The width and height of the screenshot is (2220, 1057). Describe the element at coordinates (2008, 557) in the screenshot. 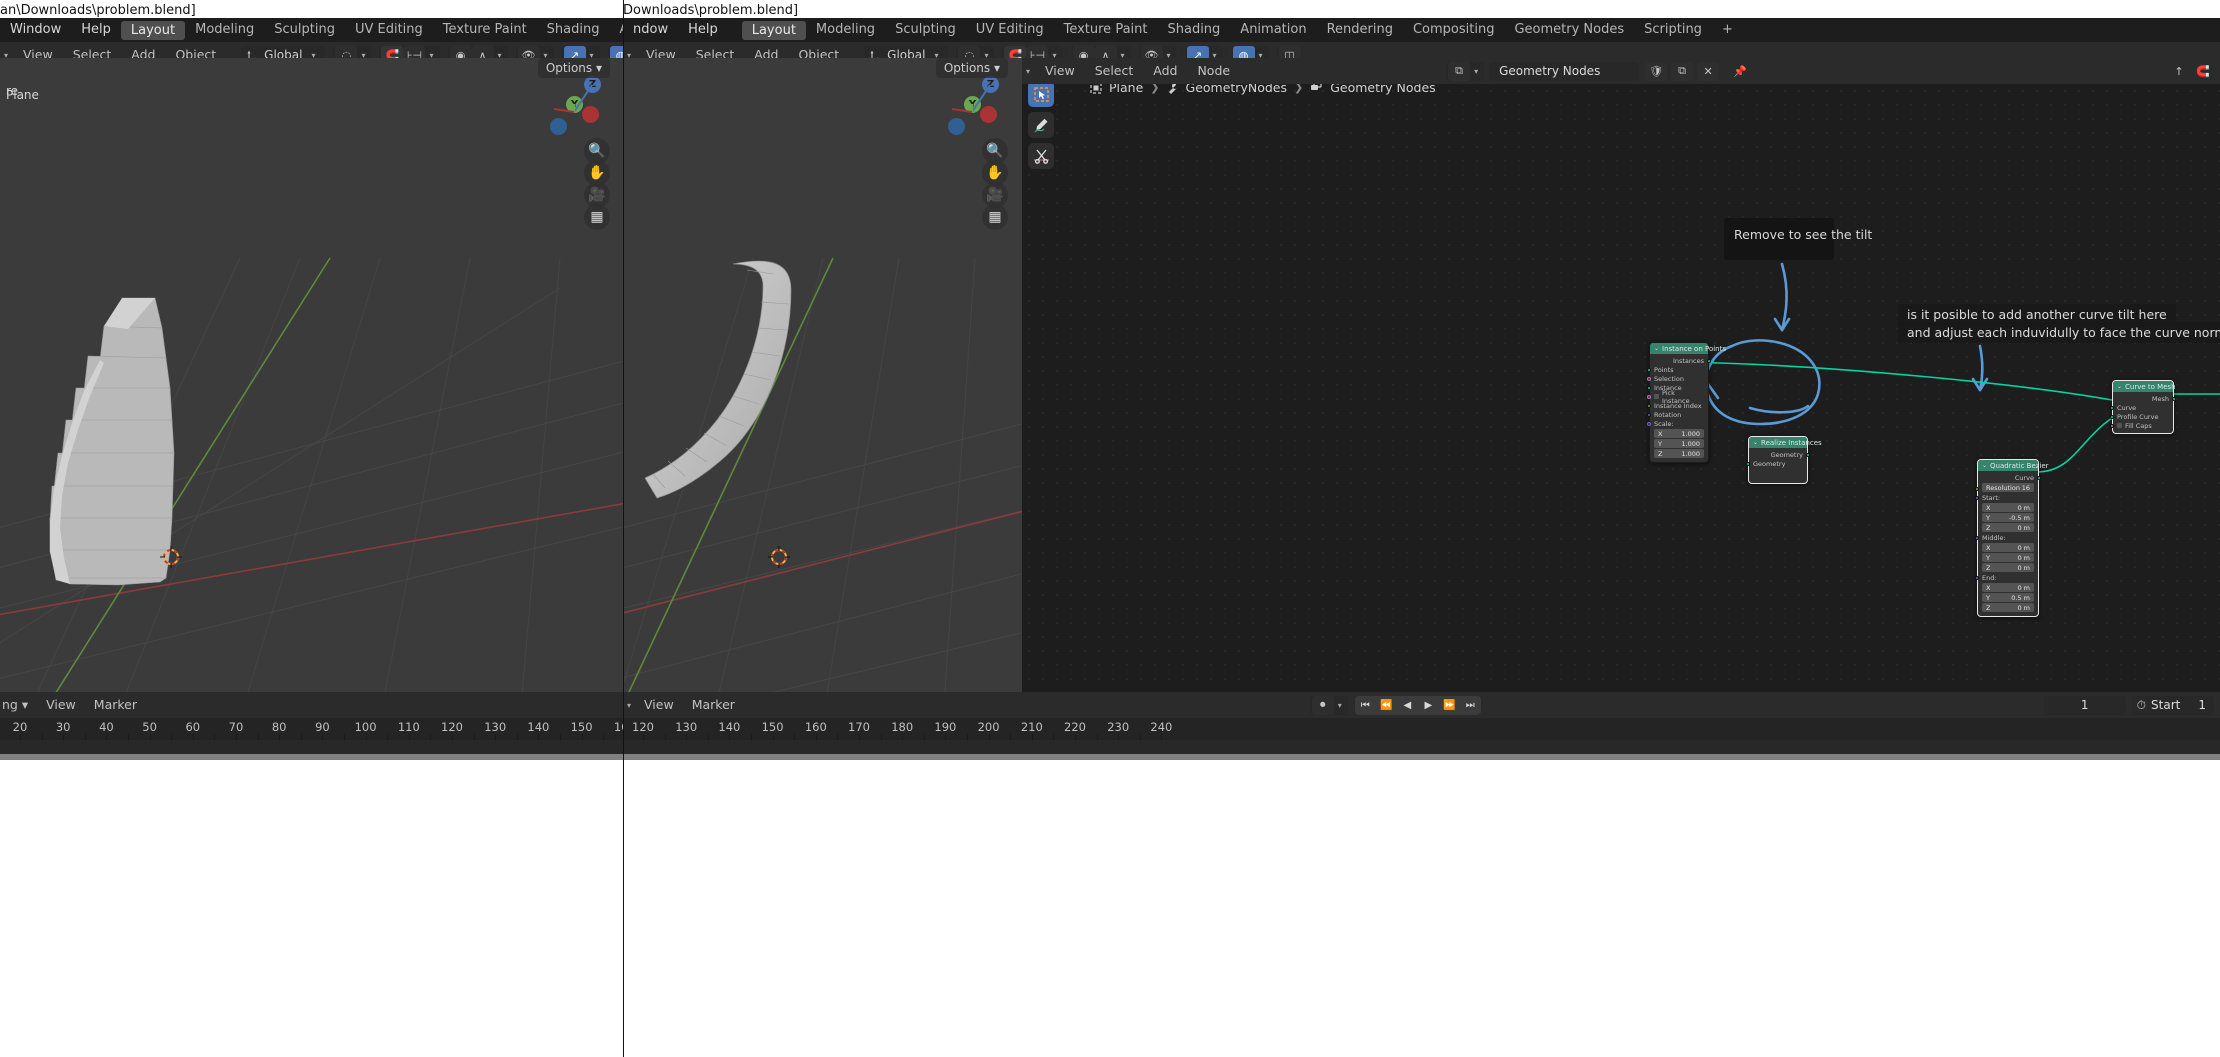

I see `middle-y-field: Y0 m` at that location.